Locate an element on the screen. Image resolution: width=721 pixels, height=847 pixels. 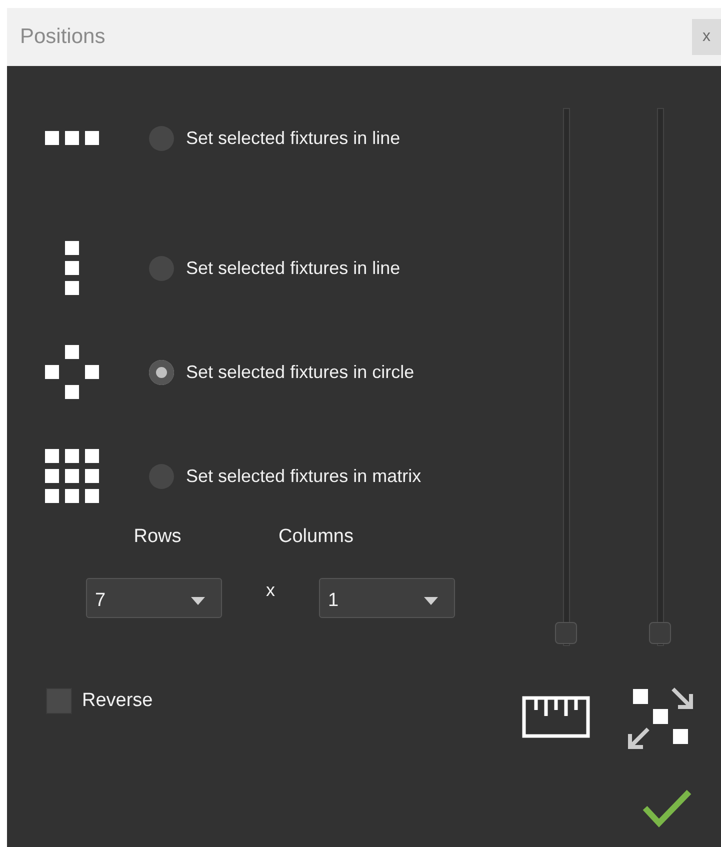
rows-label: Rows is located at coordinates (157, 537).